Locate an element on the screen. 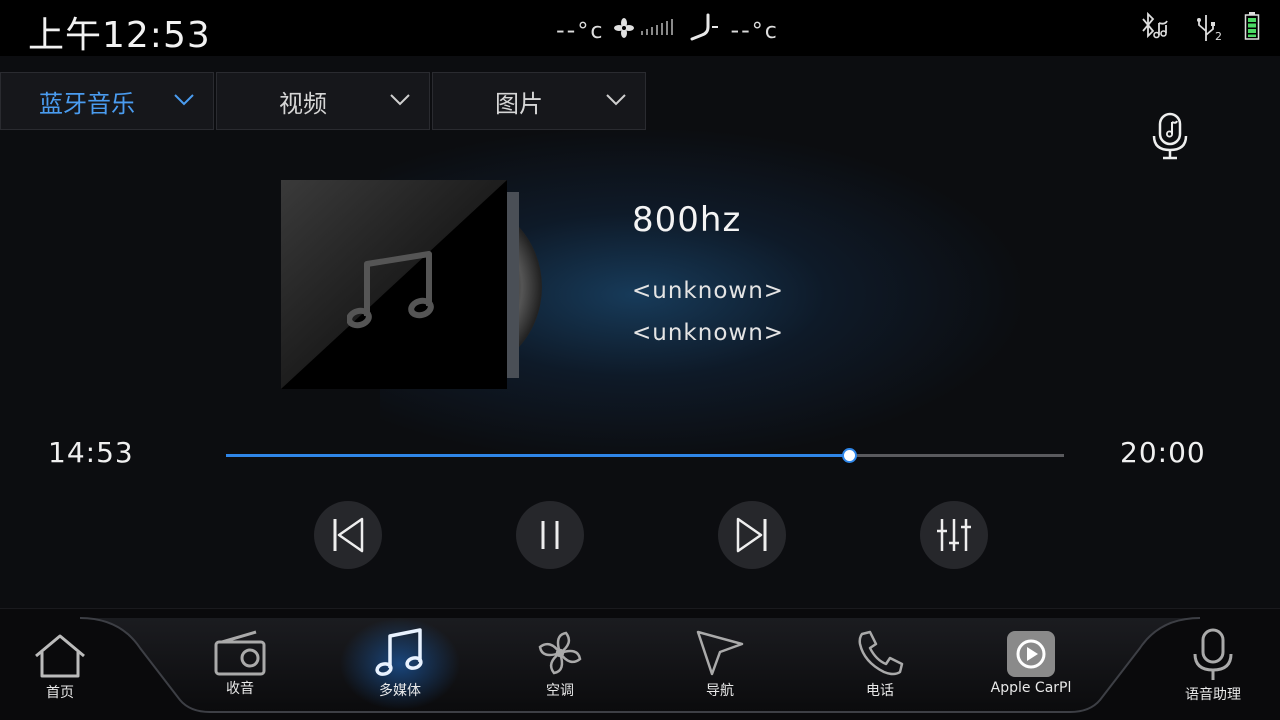  carplay-icon is located at coordinates (1031, 654).